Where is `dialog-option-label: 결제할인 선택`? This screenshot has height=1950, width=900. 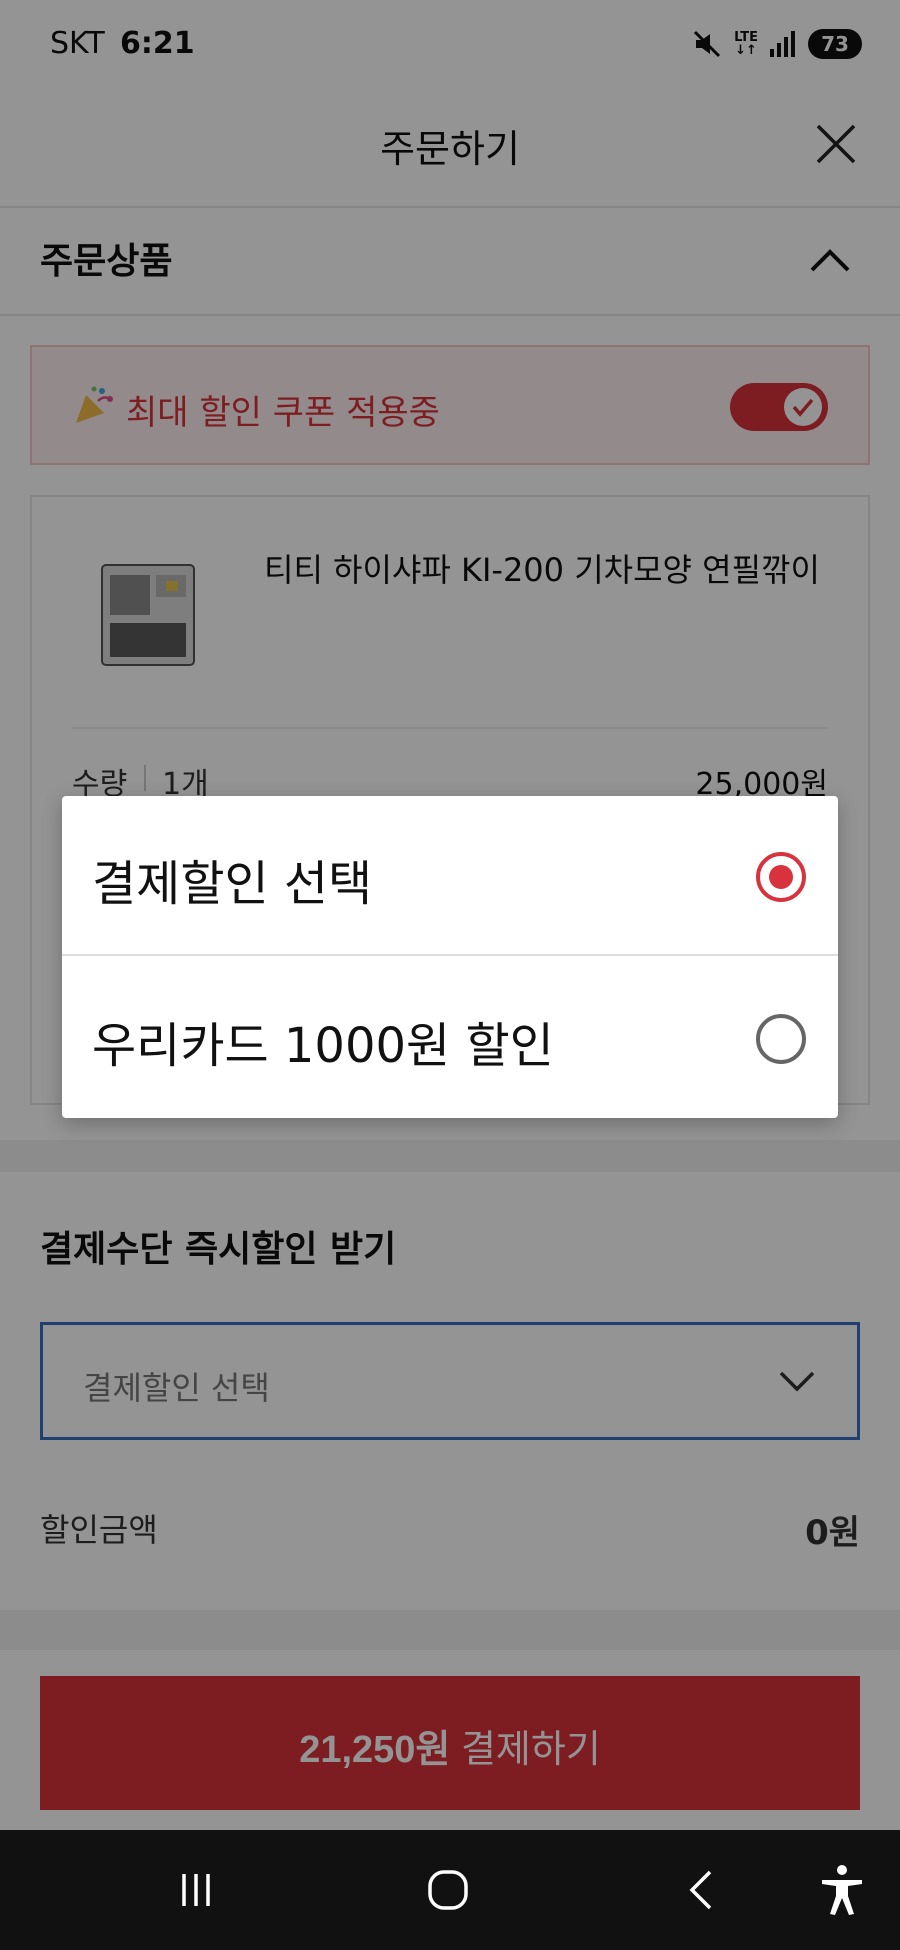
dialog-option-label: 결제할인 선택 is located at coordinates (232, 884).